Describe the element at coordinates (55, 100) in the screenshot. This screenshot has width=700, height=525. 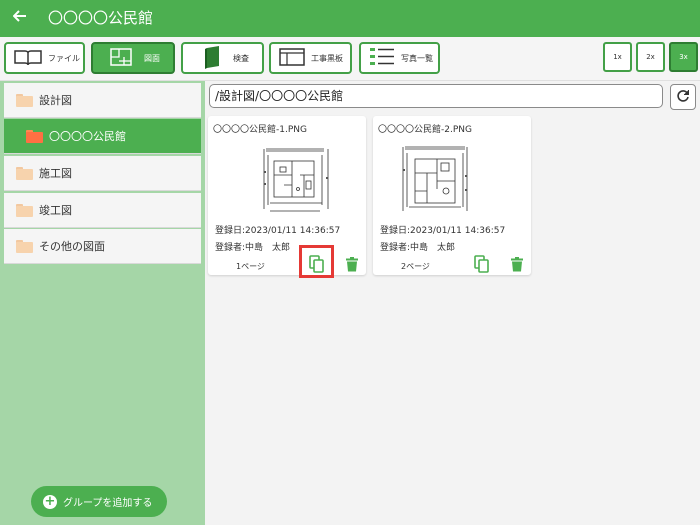
I see `sidebar-item-label: 設計図` at that location.